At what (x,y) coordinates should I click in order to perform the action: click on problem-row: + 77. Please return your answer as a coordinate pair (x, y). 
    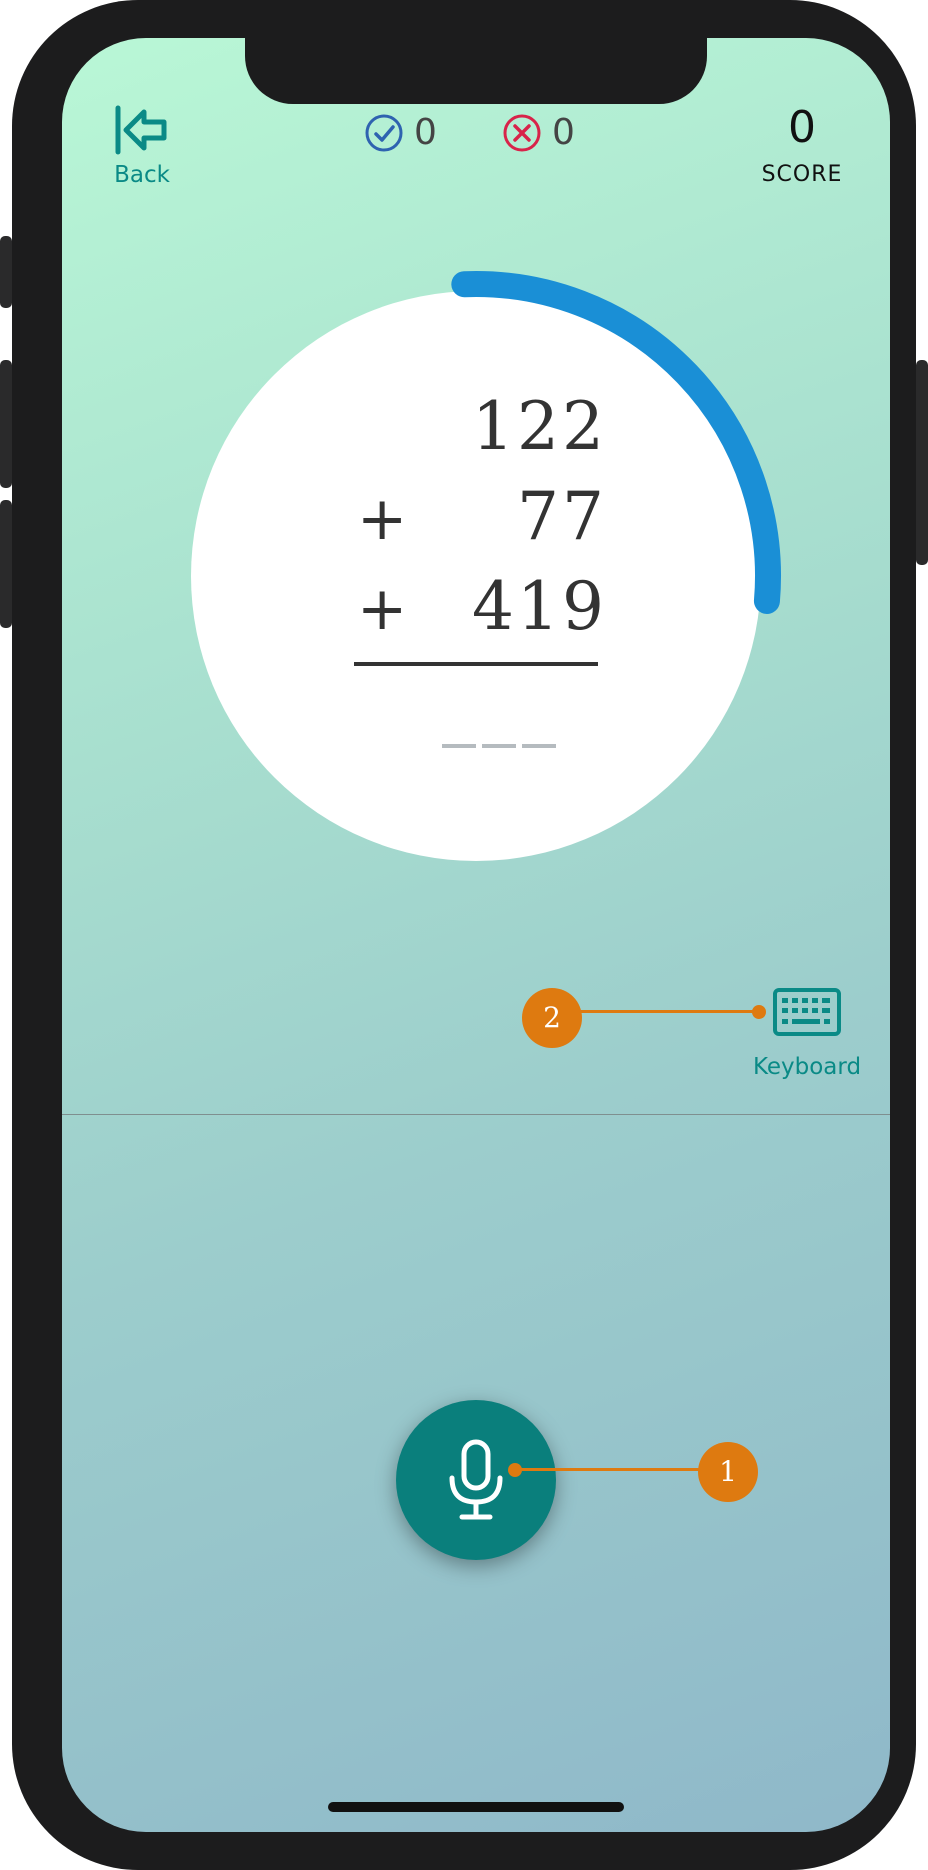
    Looking at the image, I should click on (482, 523).